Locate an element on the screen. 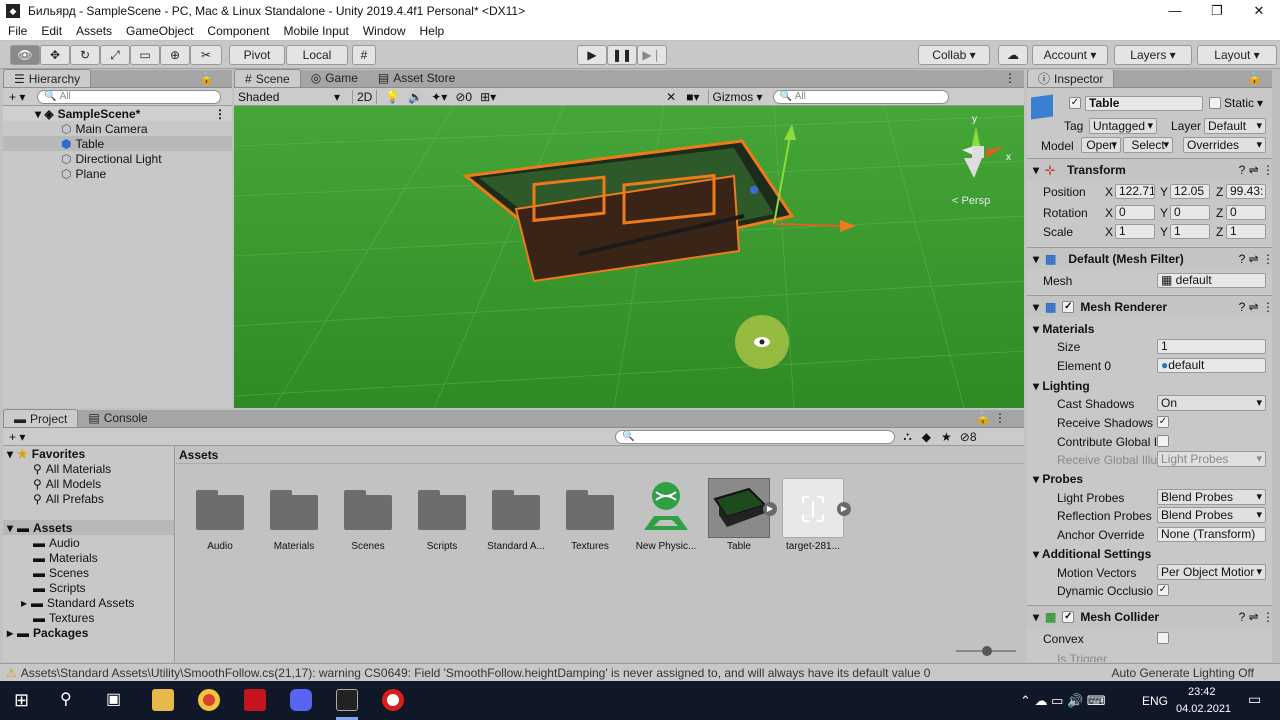 The width and height of the screenshot is (1280, 720). dynamic-occlusion-checkbox: ✓ is located at coordinates (1163, 590).